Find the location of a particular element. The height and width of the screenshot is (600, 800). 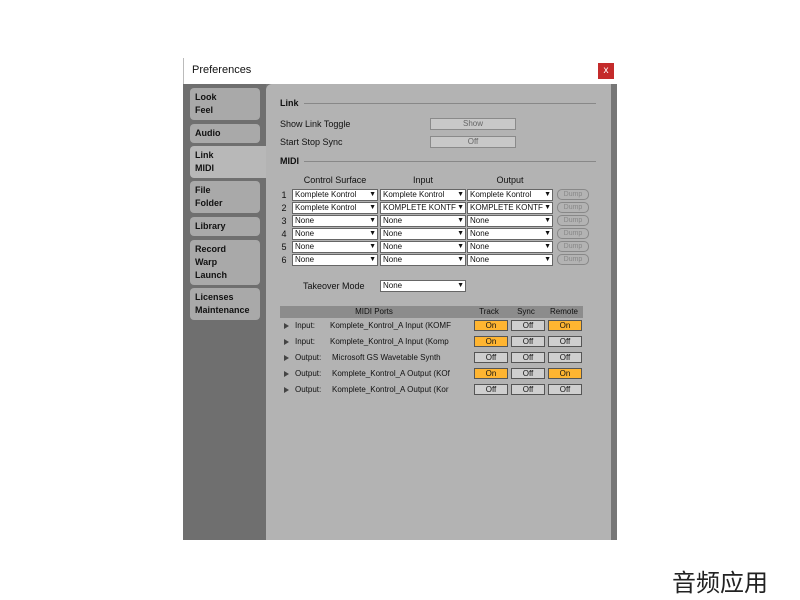

port-name: Komplete_Kontrol_A Output (KOf is located at coordinates (391, 373).